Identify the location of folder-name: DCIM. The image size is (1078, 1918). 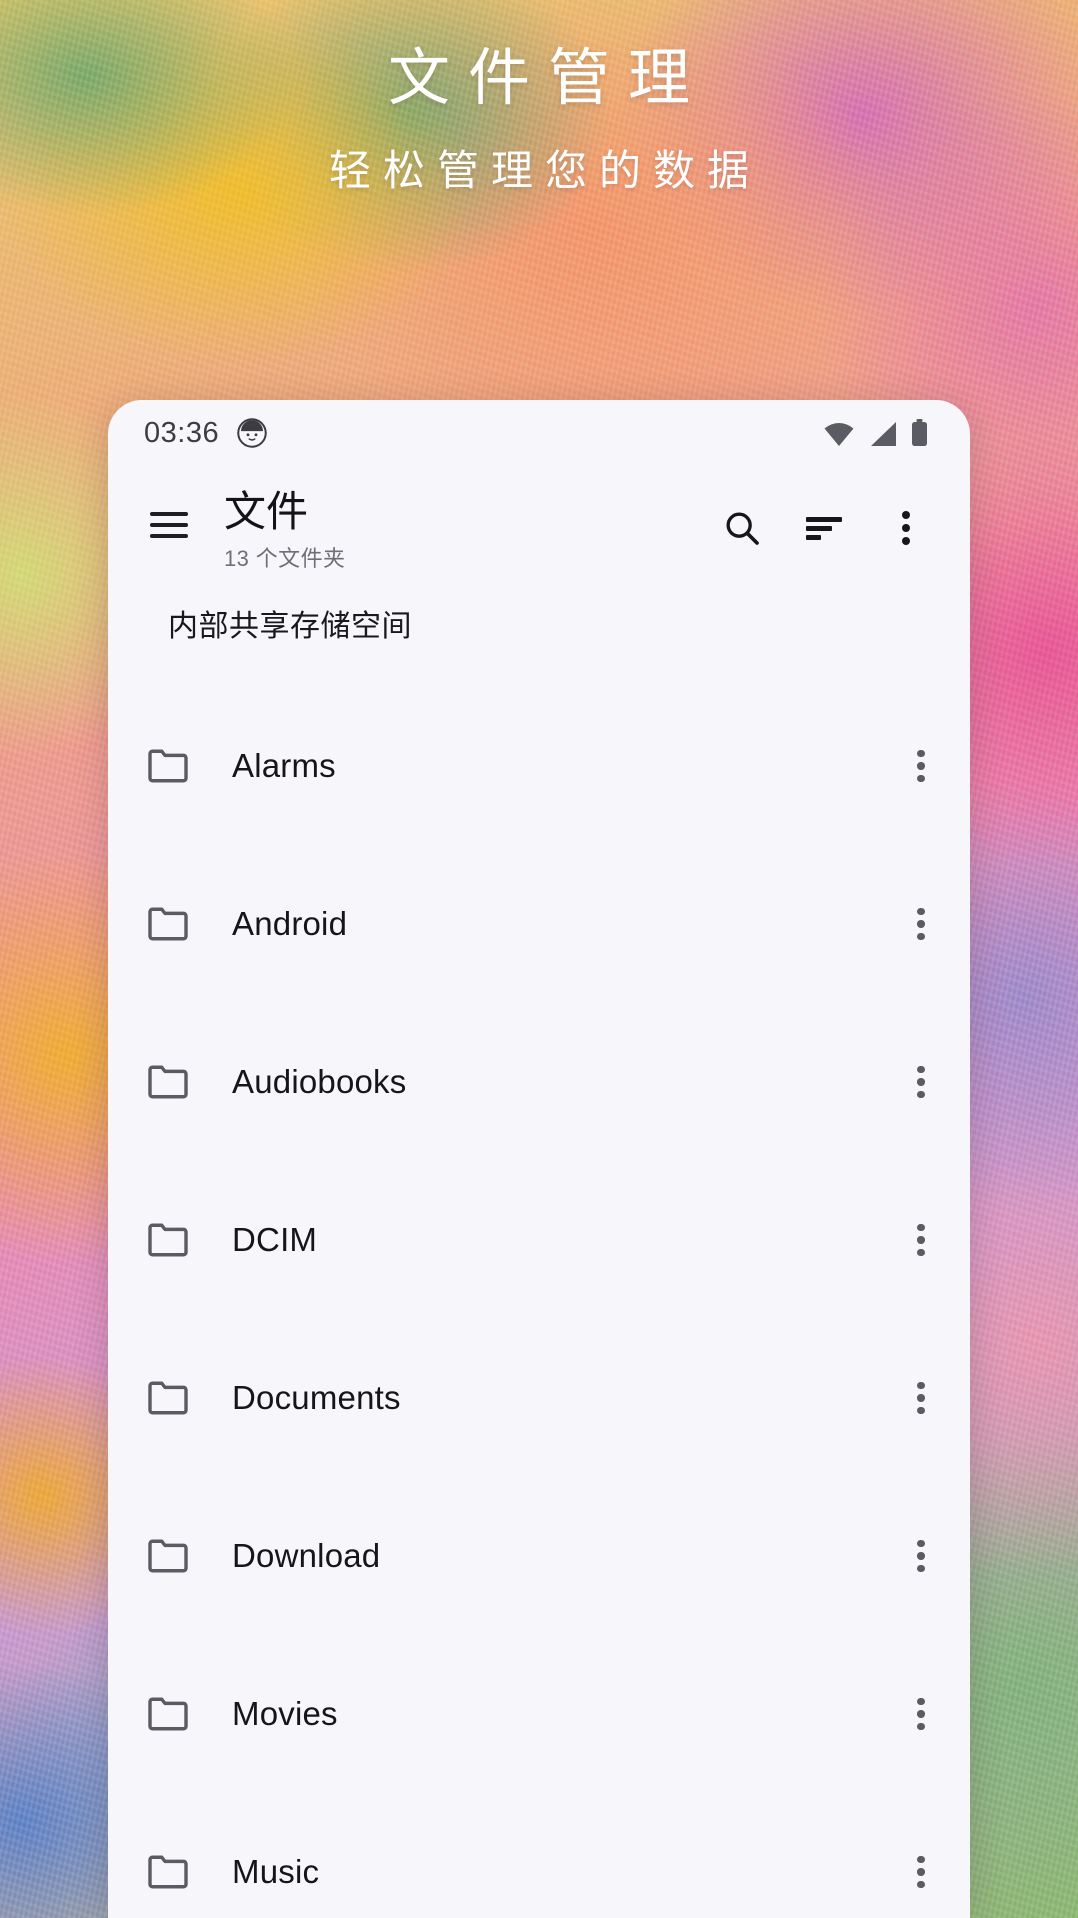
(275, 1240).